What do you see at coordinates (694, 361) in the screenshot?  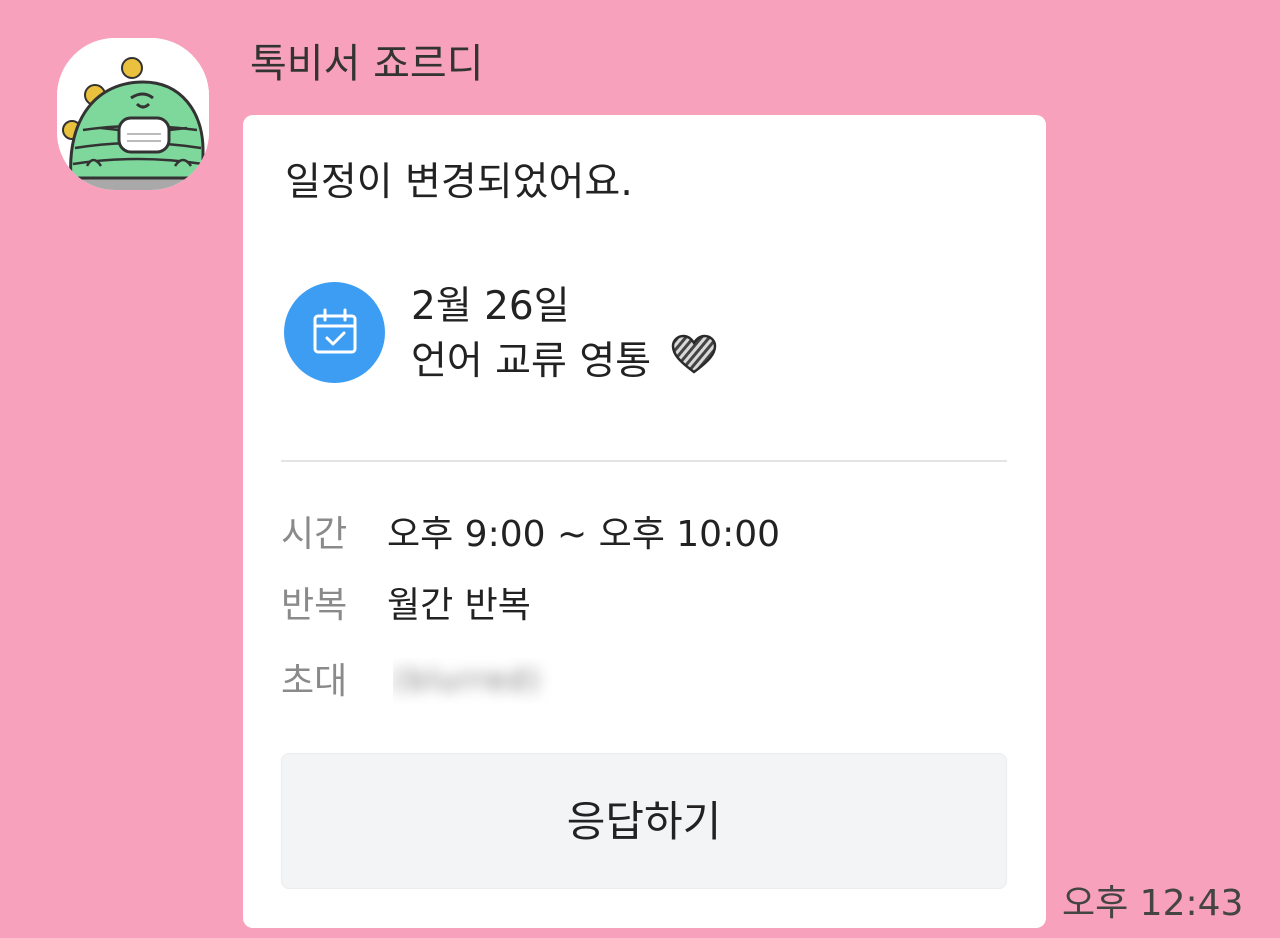 I see `striped-heart-icon` at bounding box center [694, 361].